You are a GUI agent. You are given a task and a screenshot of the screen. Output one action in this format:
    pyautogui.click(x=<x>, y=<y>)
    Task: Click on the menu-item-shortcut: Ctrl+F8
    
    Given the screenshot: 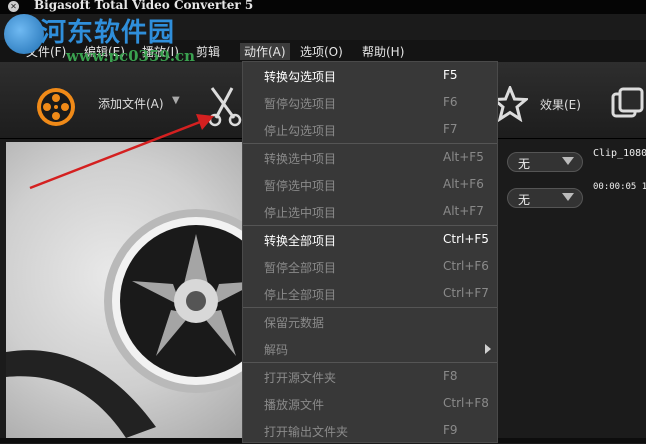 What is the action you would take?
    pyautogui.click(x=466, y=403)
    